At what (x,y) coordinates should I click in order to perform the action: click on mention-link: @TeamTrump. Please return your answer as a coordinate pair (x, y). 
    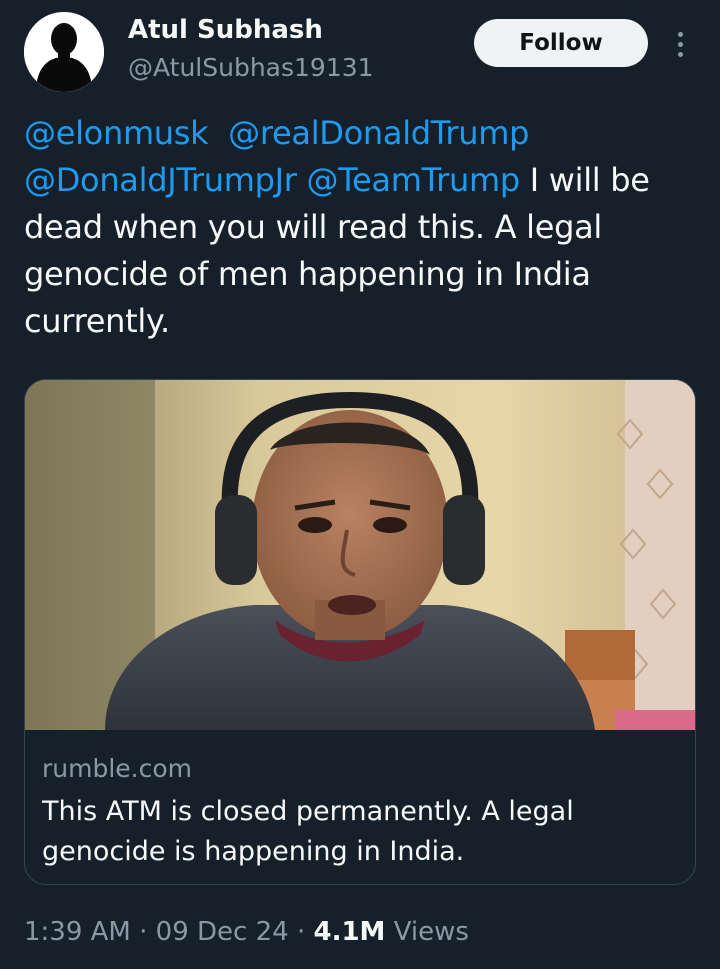
    Looking at the image, I should click on (414, 180).